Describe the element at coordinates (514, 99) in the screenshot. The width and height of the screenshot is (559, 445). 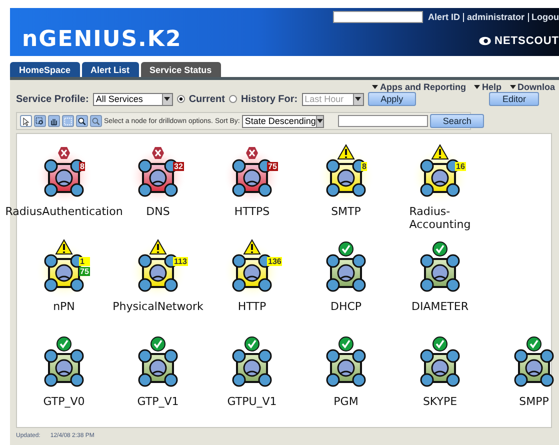
I see `editor-button: Editor` at that location.